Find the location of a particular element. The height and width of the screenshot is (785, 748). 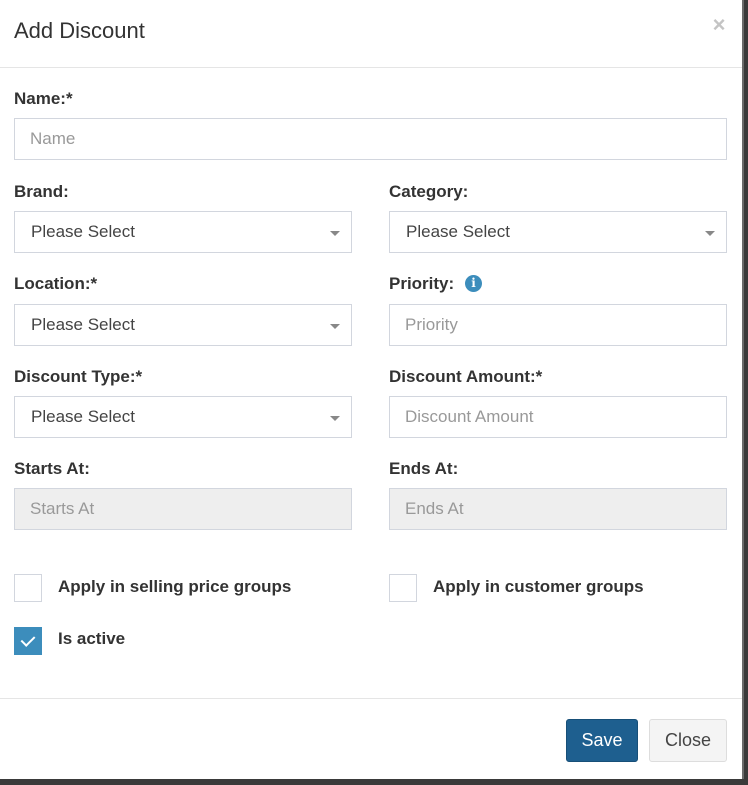

info-icon: i is located at coordinates (473, 283).